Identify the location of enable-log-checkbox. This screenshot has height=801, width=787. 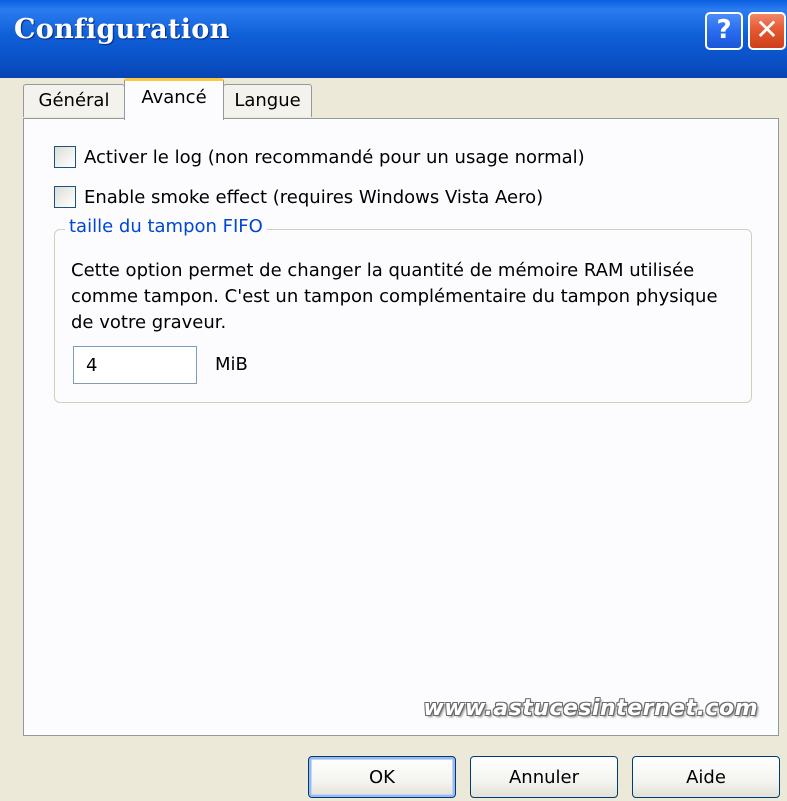
(65, 157).